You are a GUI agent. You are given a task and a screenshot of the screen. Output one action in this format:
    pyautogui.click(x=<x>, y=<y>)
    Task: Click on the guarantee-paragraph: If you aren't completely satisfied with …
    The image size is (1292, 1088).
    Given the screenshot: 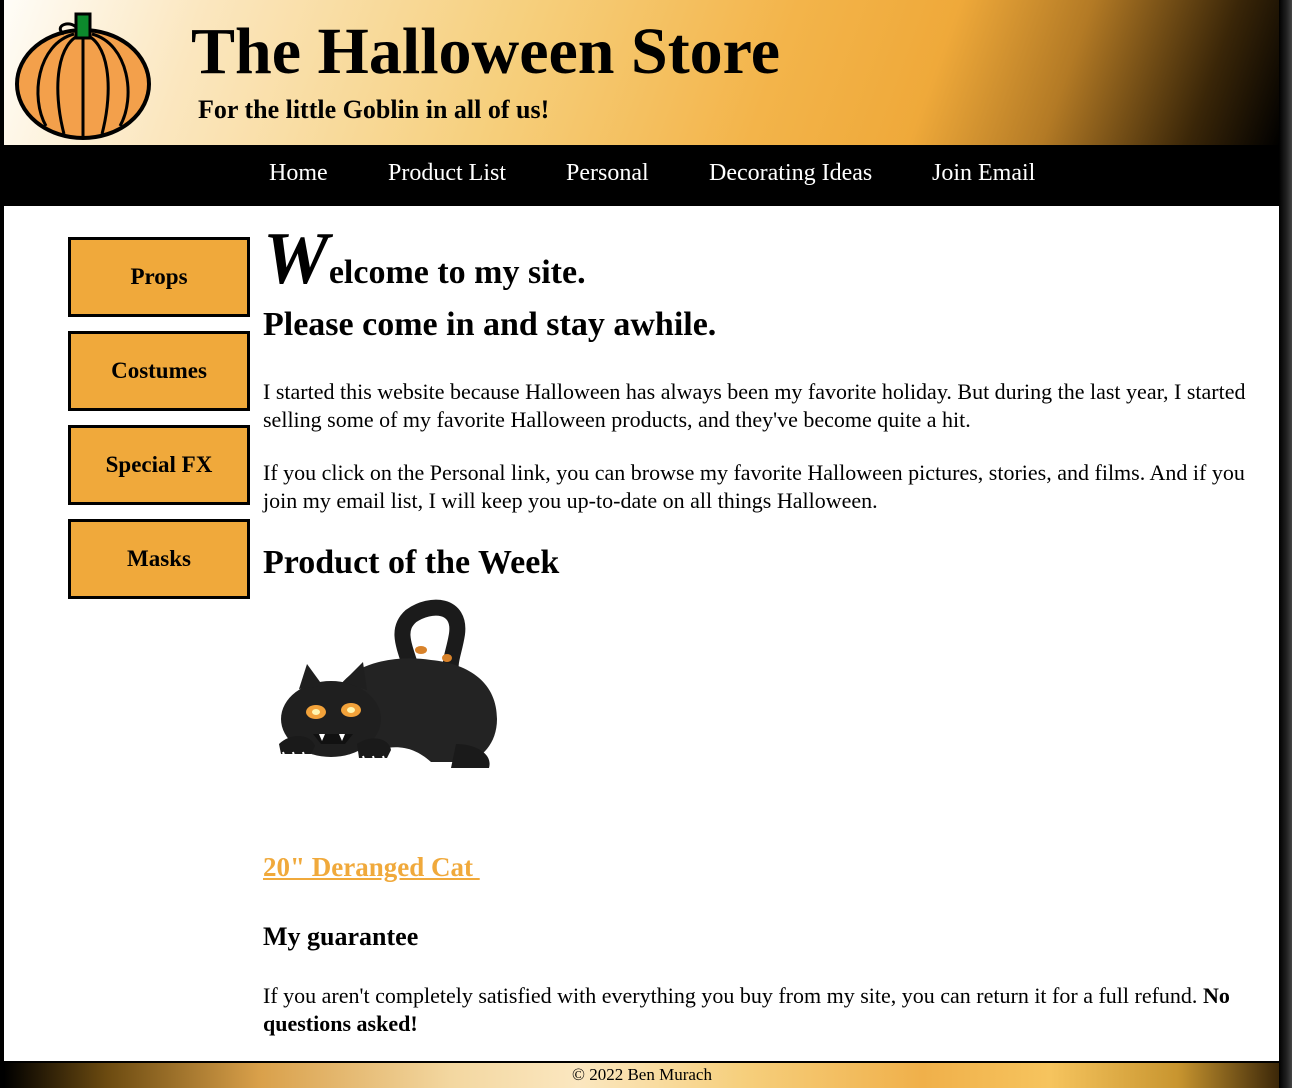 What is the action you would take?
    pyautogui.click(x=769, y=1010)
    